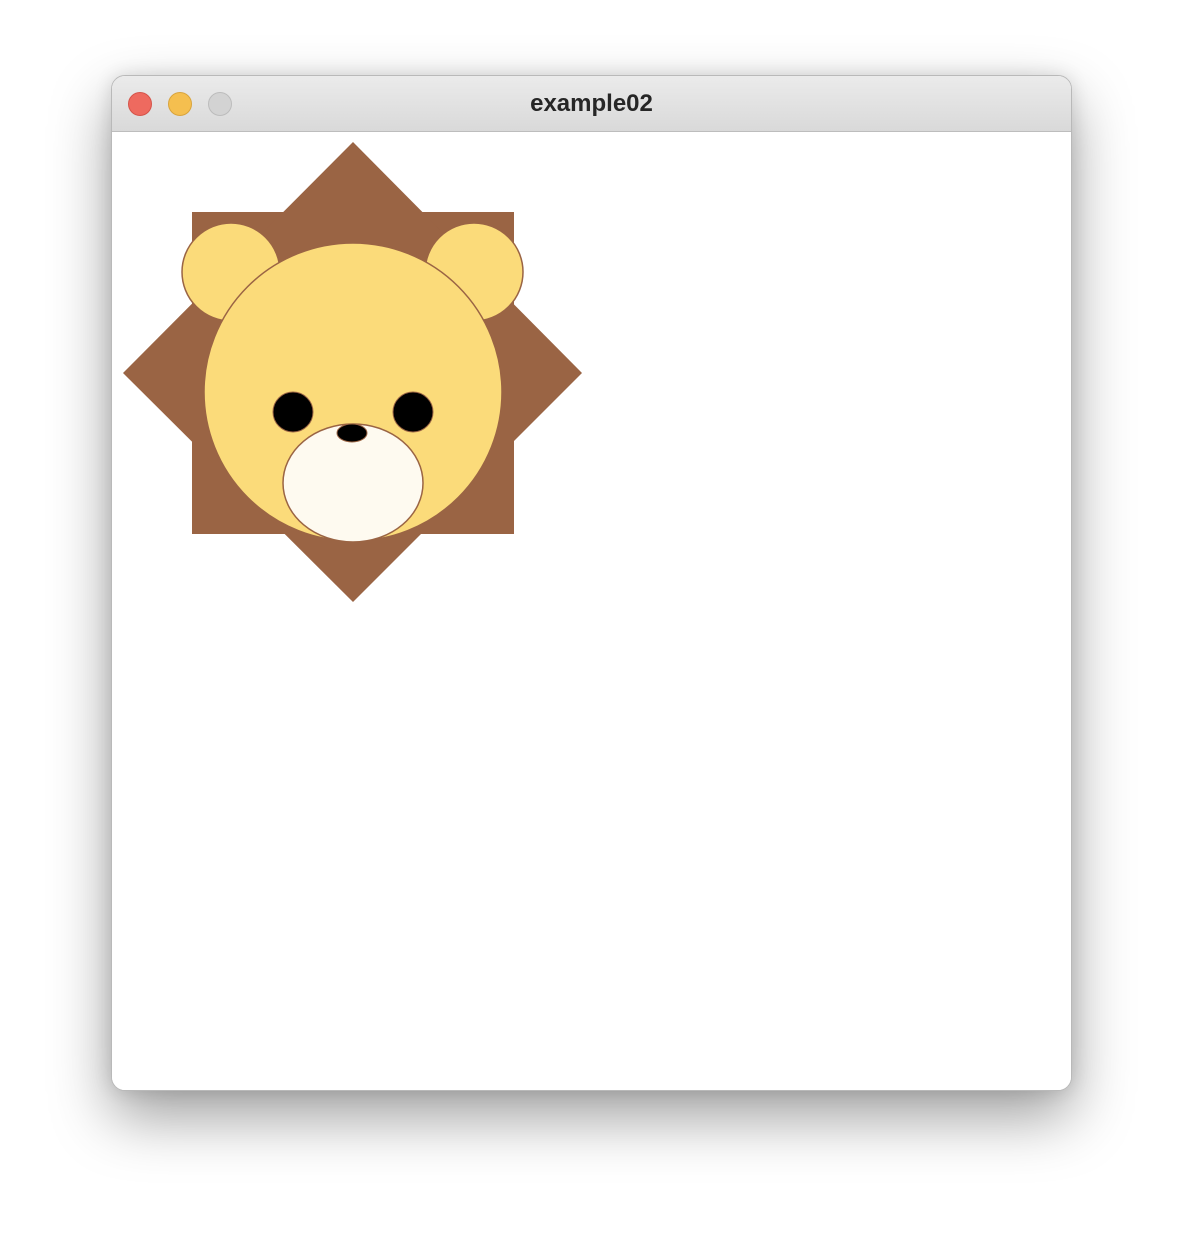 Image resolution: width=1184 pixels, height=1240 pixels. I want to click on title-bar: example02, so click(591, 104).